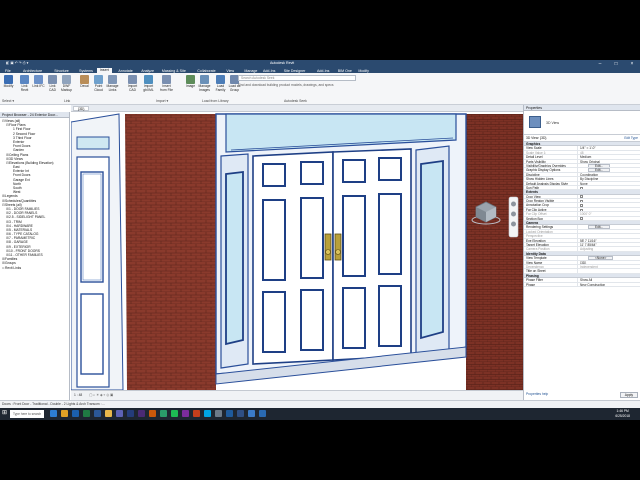 Image resolution: width=640 pixels, height=480 pixels. I want to click on load-family-button: Load Family, so click(220, 86).